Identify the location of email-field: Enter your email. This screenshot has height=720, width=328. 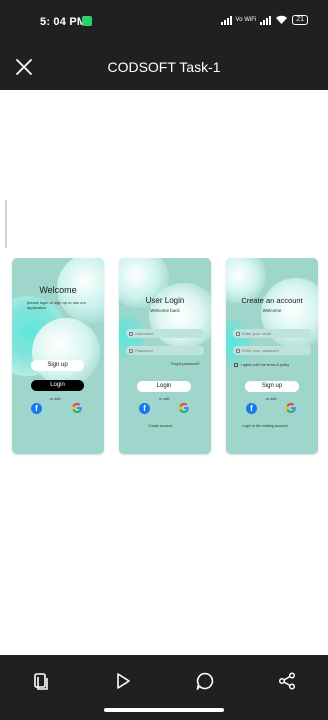
(272, 333).